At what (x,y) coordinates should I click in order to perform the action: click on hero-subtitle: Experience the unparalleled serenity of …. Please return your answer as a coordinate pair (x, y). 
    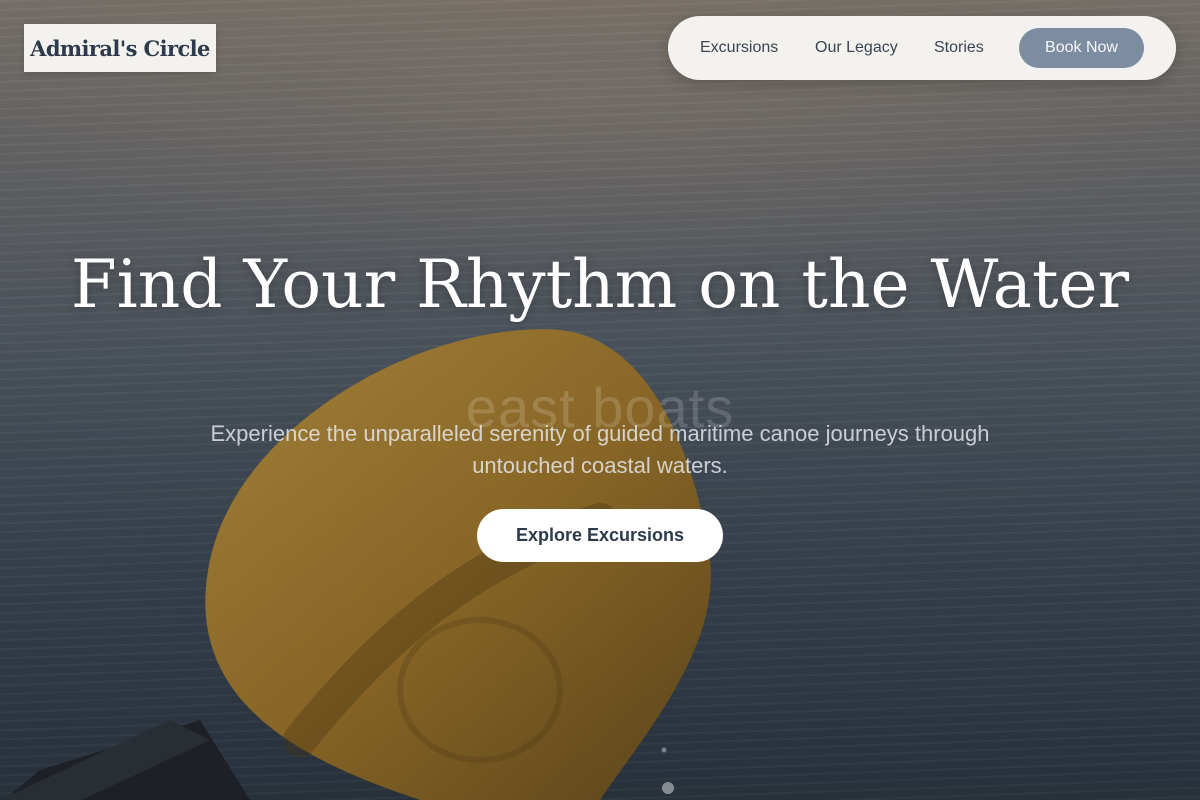
    Looking at the image, I should click on (600, 449).